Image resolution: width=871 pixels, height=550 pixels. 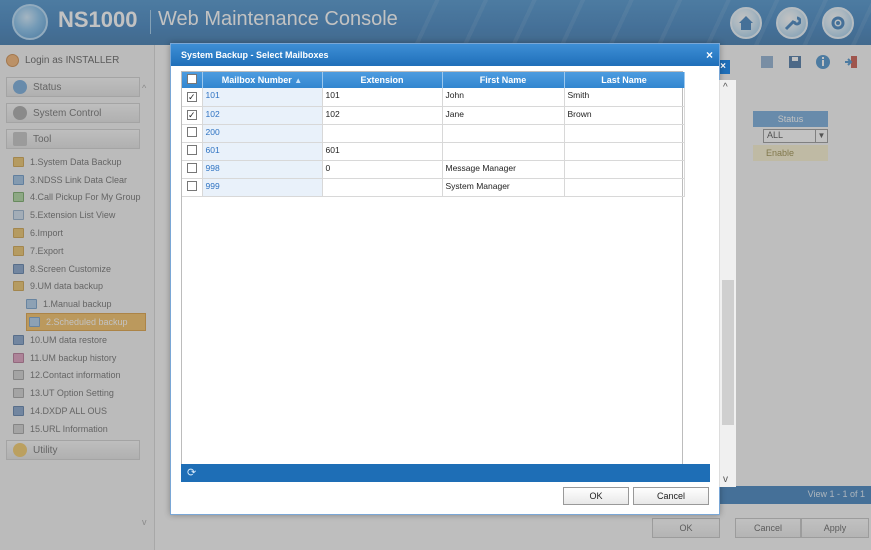 What do you see at coordinates (624, 115) in the screenshot?
I see `cell-last-name: Brown` at bounding box center [624, 115].